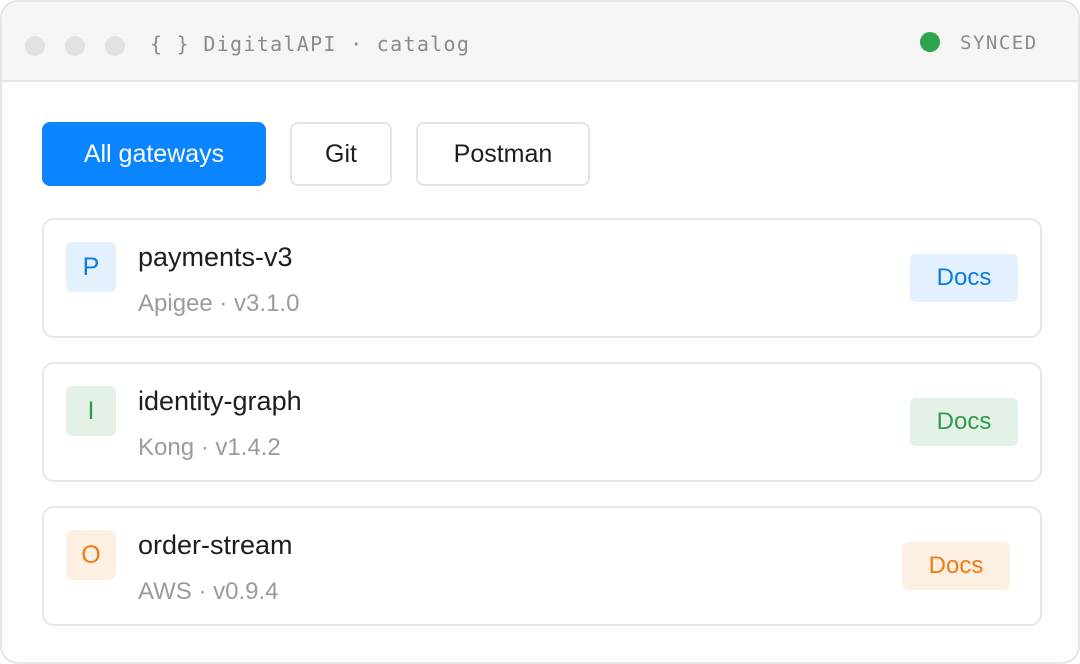 This screenshot has height=664, width=1080. What do you see at coordinates (208, 591) in the screenshot?
I see `api-gateway-version: AWS · v0.9.4` at bounding box center [208, 591].